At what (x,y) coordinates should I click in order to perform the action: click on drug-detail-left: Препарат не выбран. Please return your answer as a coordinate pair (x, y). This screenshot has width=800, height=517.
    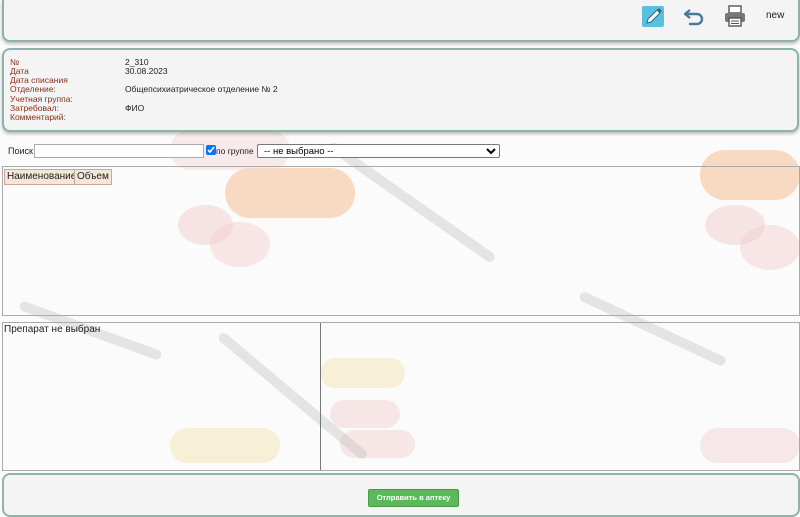
    Looking at the image, I should click on (162, 396).